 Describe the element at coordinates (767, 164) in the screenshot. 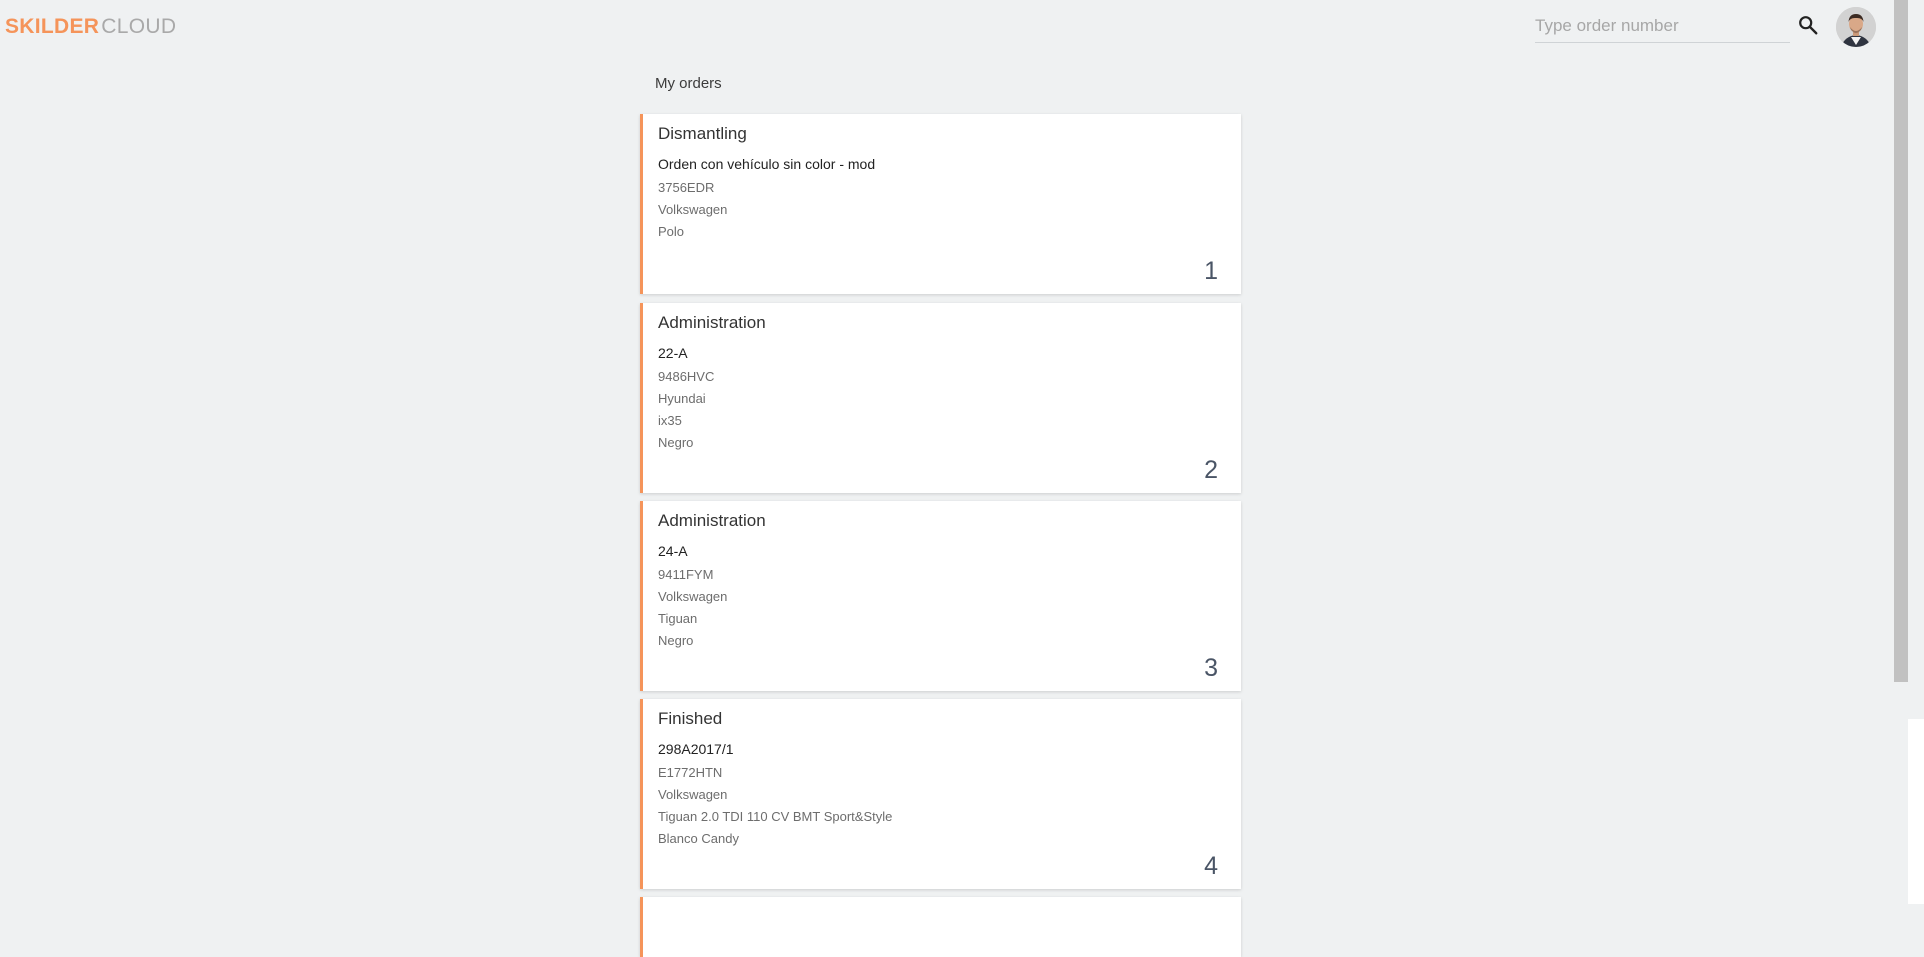

I see `order-reference: Orden con vehículo sin color - mod` at that location.